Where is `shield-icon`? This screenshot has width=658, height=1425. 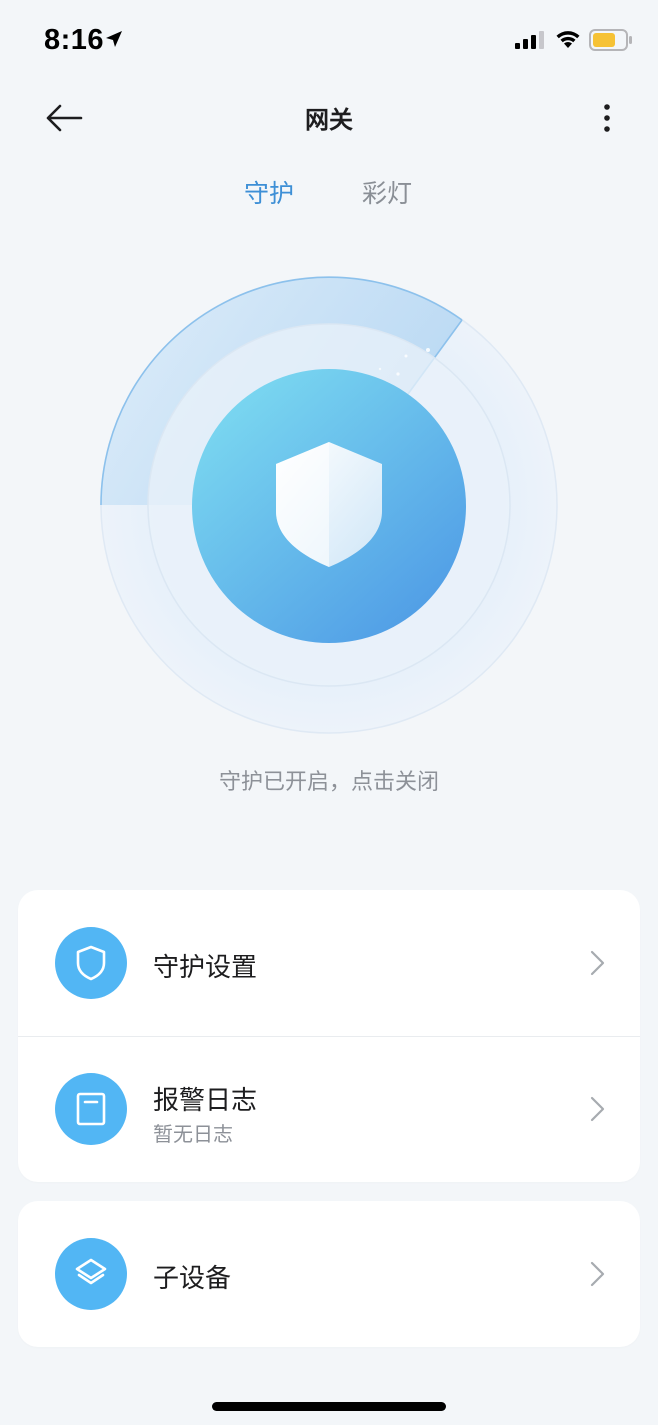 shield-icon is located at coordinates (91, 963).